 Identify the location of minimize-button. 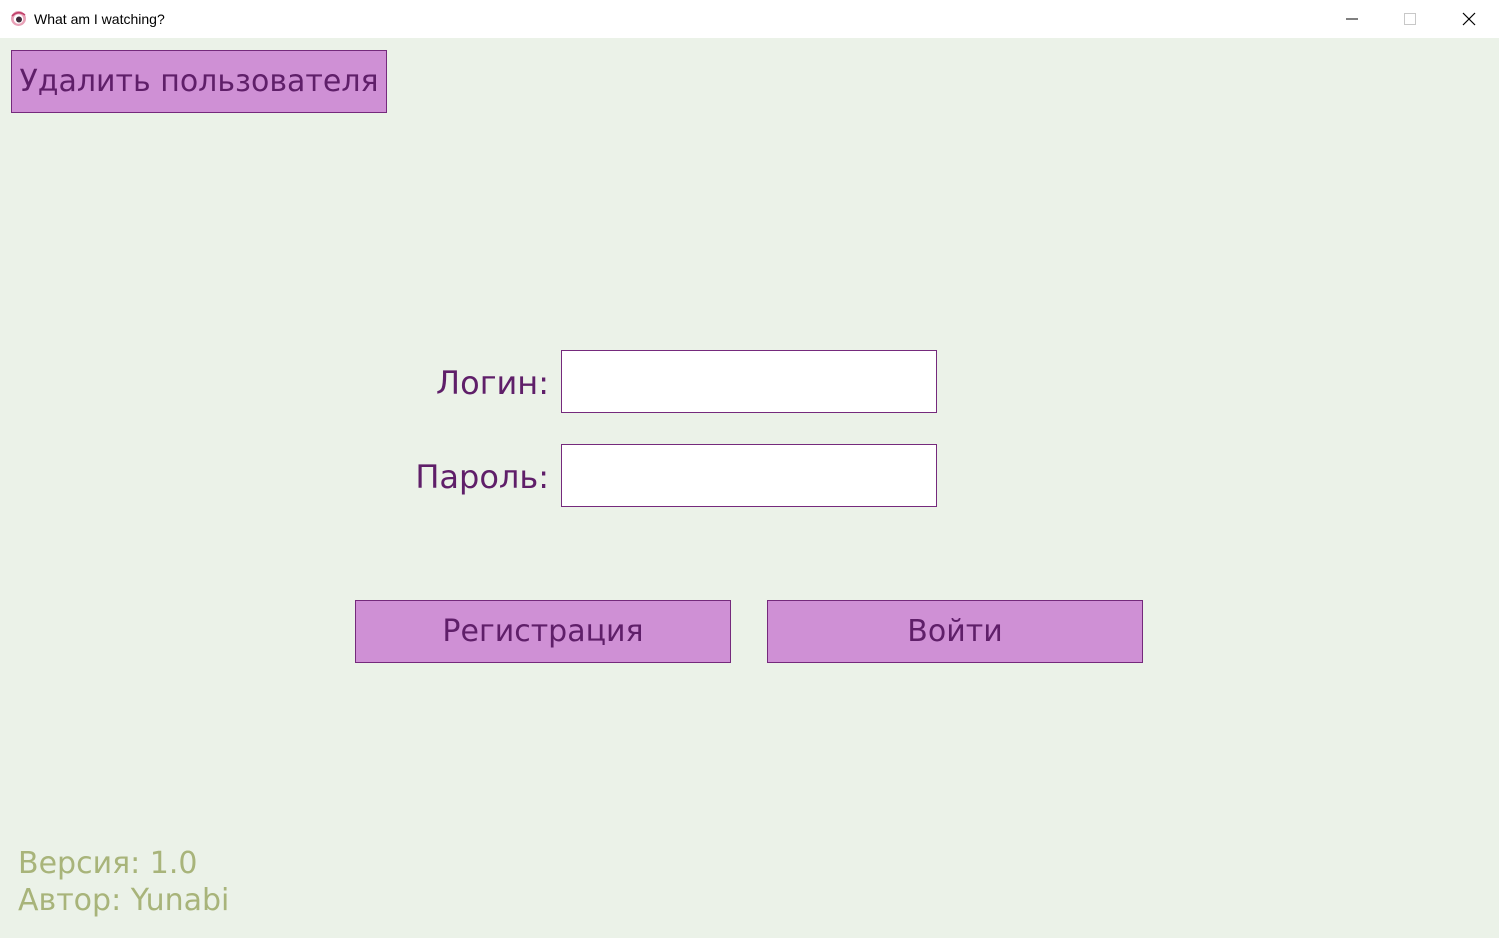
(1352, 19).